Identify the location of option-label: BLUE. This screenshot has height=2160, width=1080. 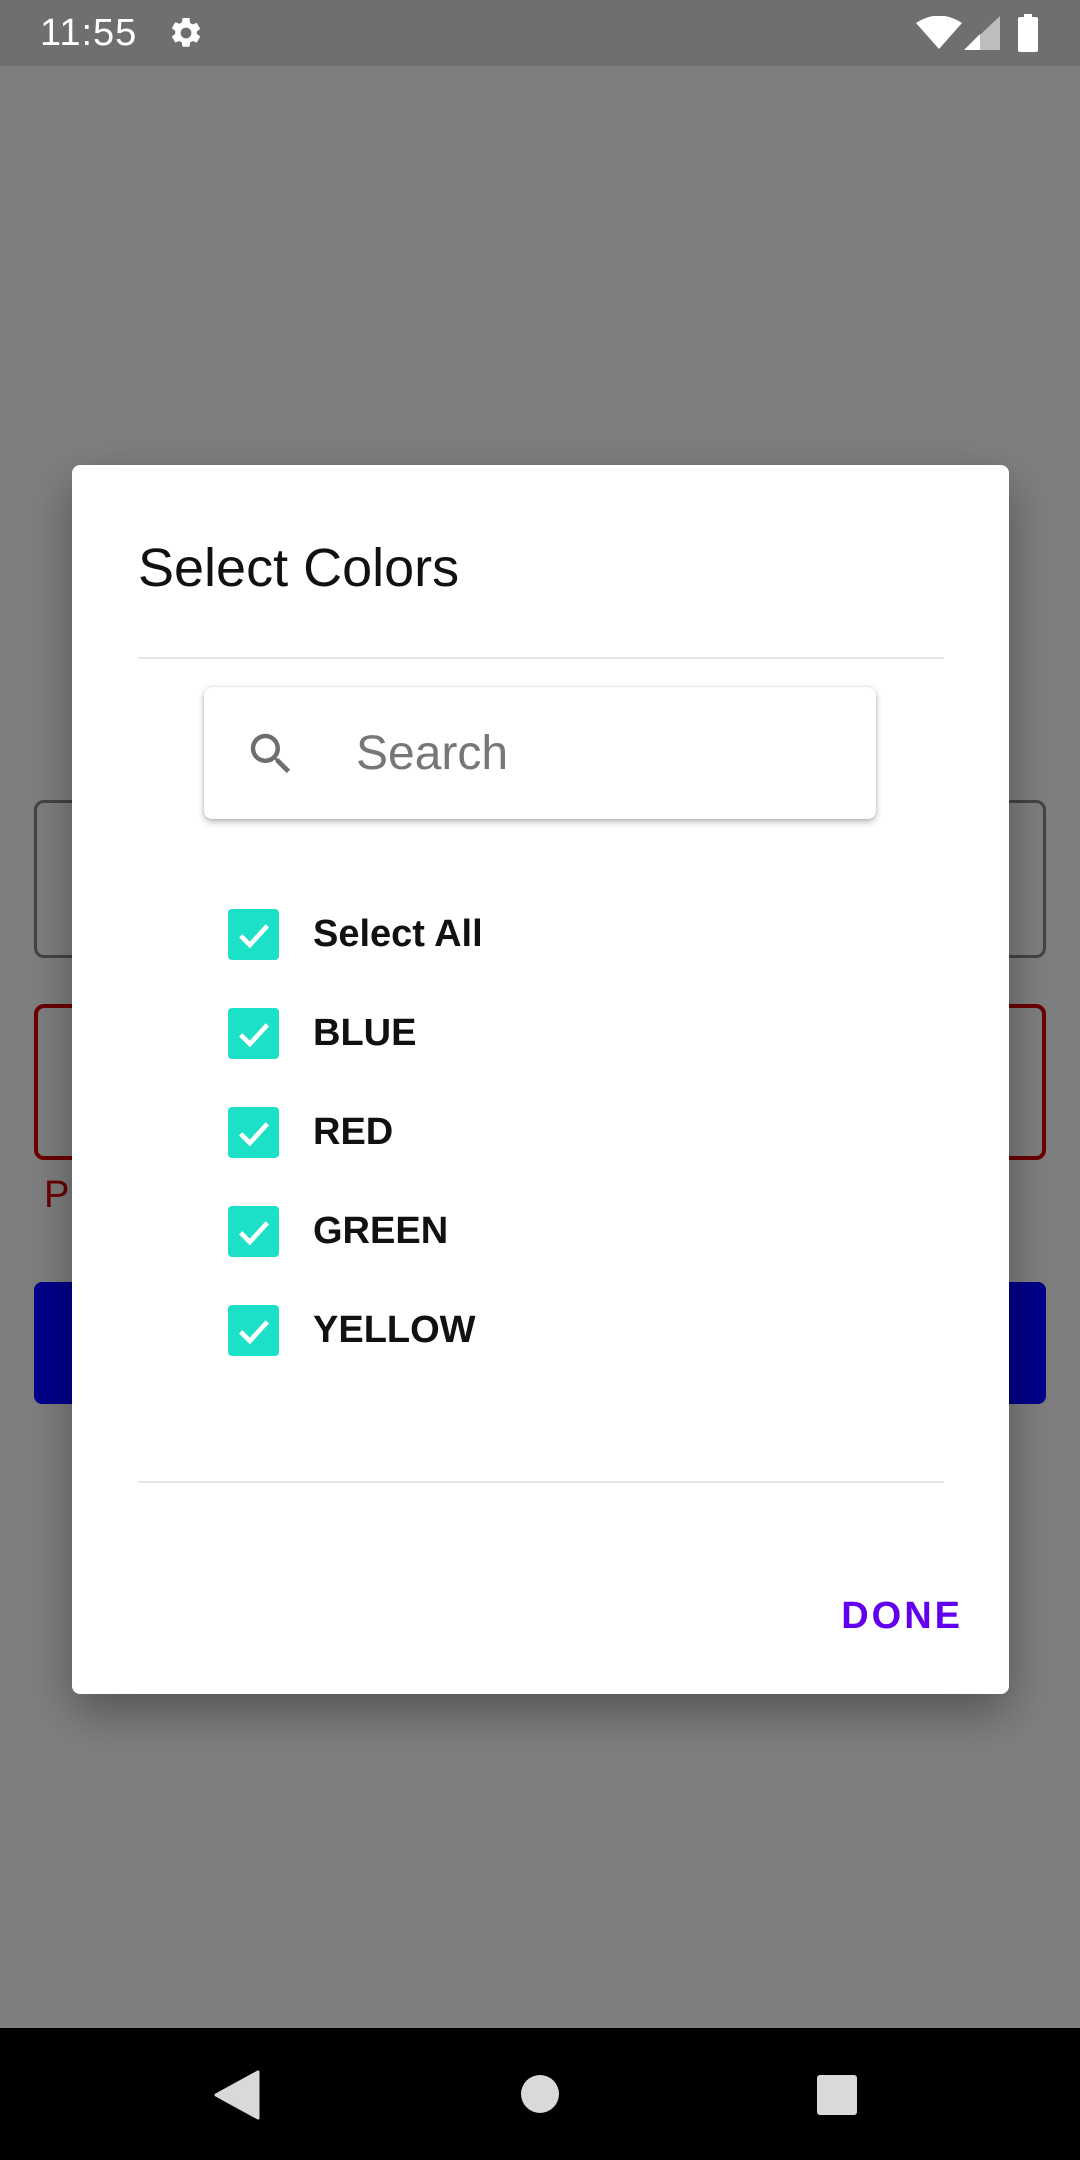
(365, 1033).